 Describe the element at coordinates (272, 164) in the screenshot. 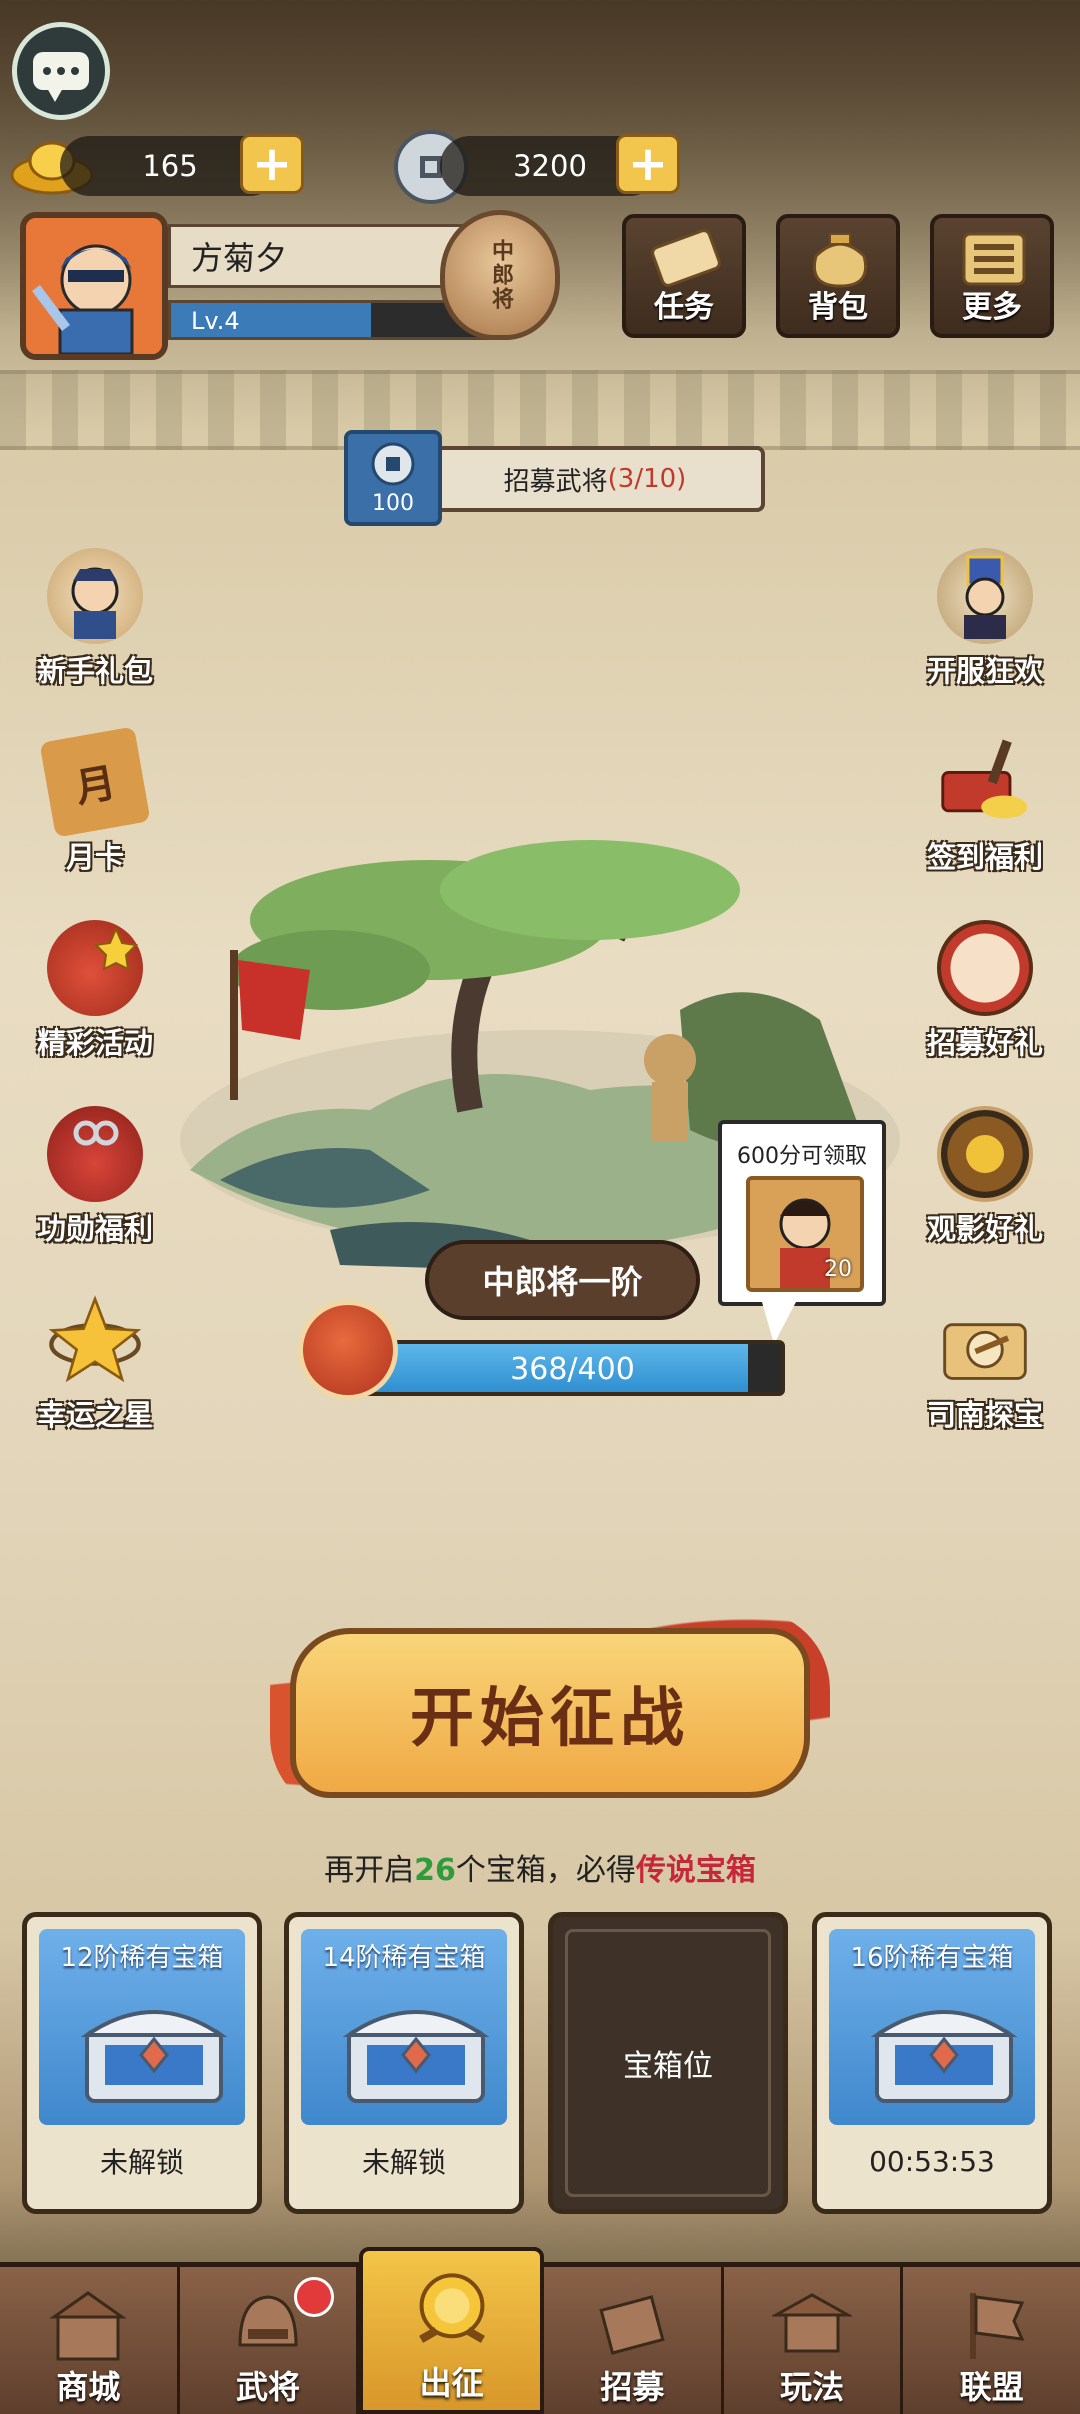

I see `add-gold-button: +` at that location.